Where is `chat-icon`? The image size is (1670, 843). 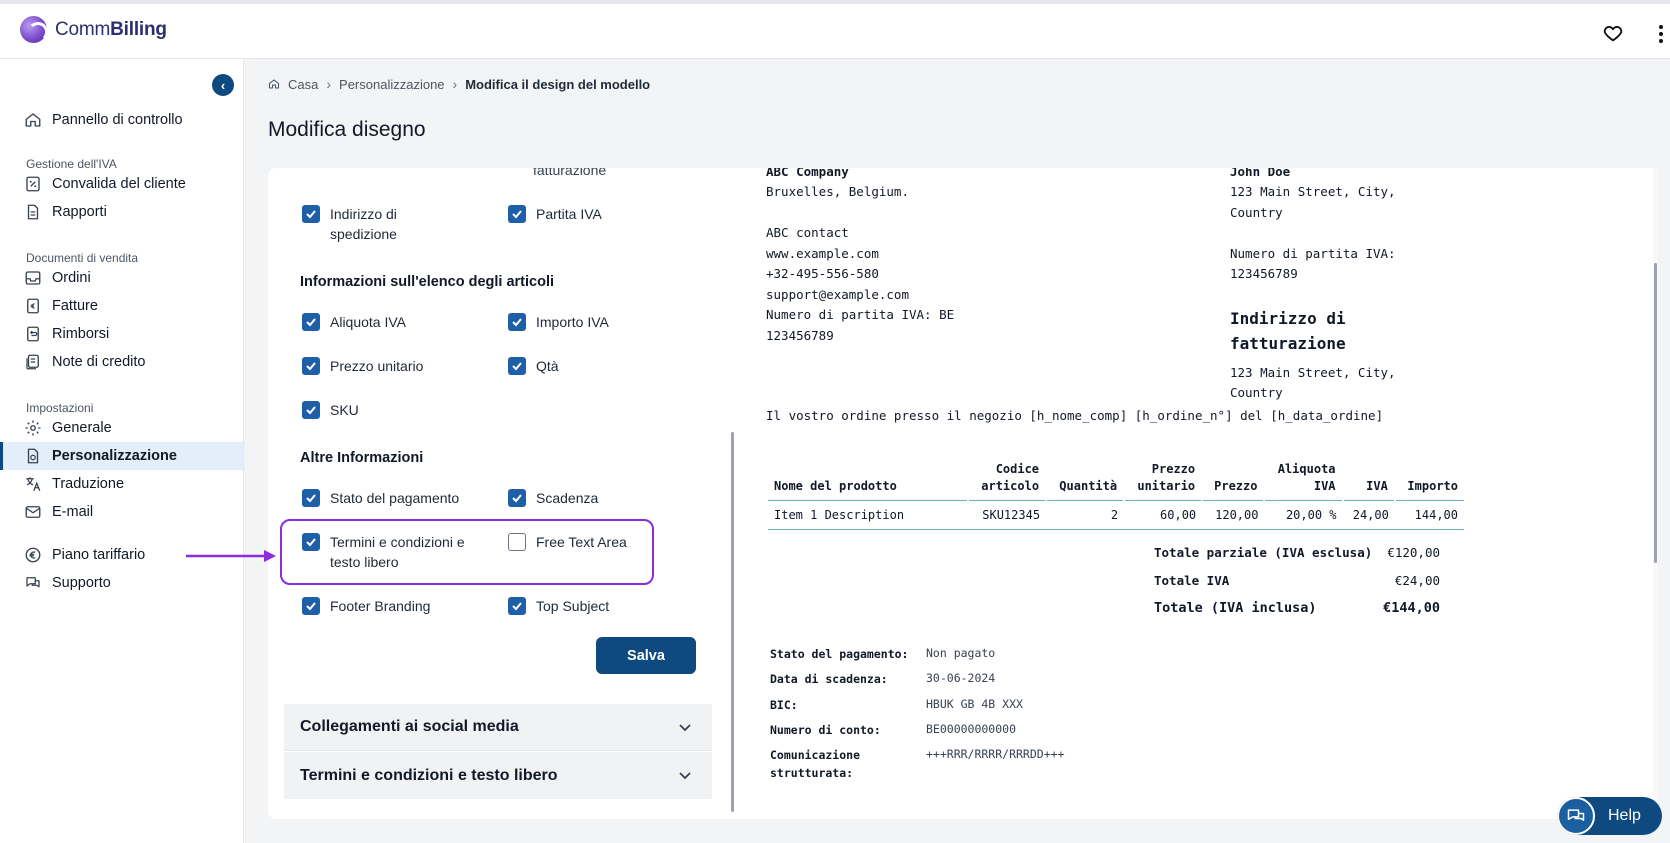
chat-icon is located at coordinates (33, 582).